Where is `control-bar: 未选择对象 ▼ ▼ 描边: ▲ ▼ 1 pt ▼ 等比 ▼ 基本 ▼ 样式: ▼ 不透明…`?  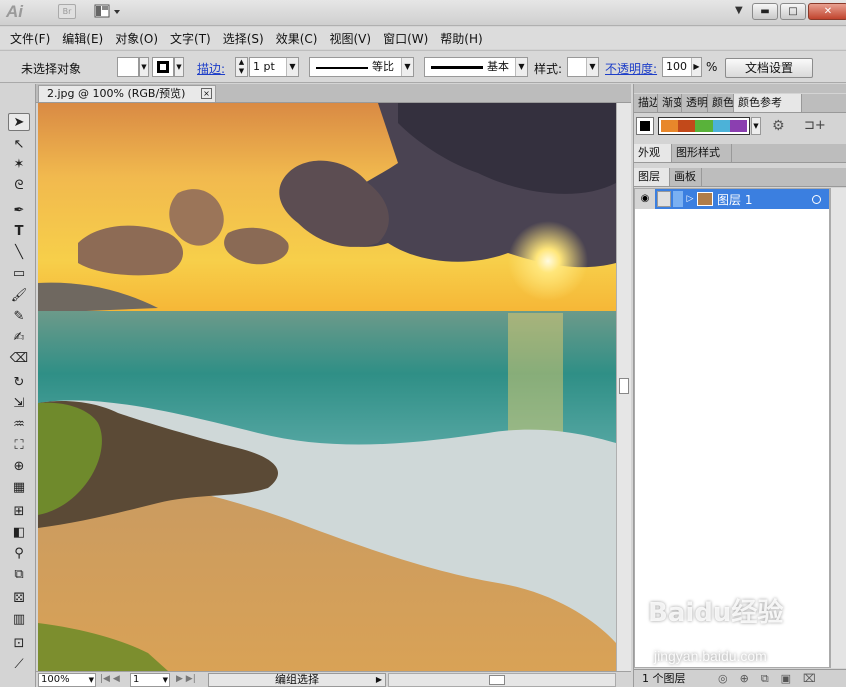 control-bar: 未选择对象 ▼ ▼ 描边: ▲ ▼ 1 pt ▼ 等比 ▼ 基本 ▼ 样式: ▼ 不透明… is located at coordinates (423, 66).